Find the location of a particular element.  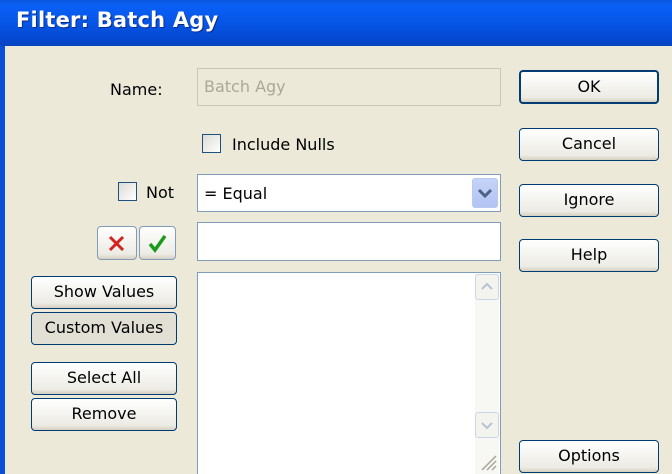

accept-check-icon is located at coordinates (157, 243).